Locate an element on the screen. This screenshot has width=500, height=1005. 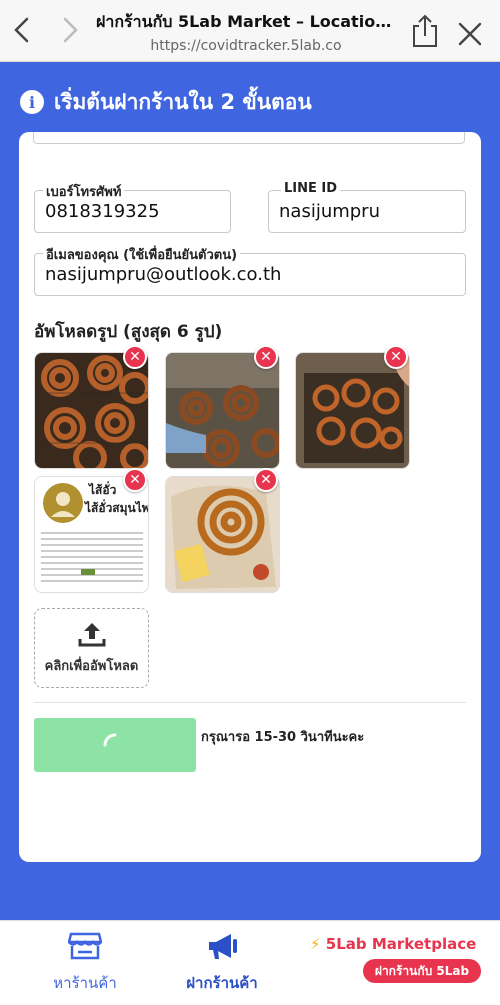
remove-photo-1-icon: ✕ is located at coordinates (135, 357).